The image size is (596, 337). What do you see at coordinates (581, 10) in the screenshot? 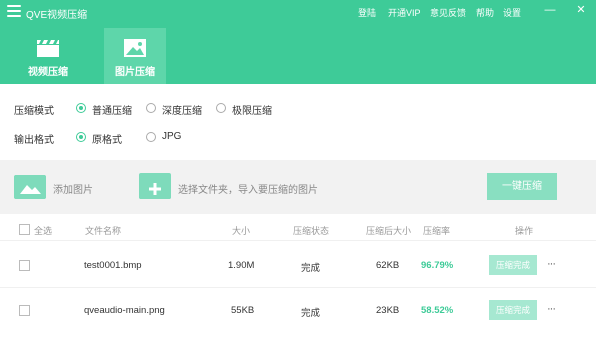
I see `close-icon: ✕` at bounding box center [581, 10].